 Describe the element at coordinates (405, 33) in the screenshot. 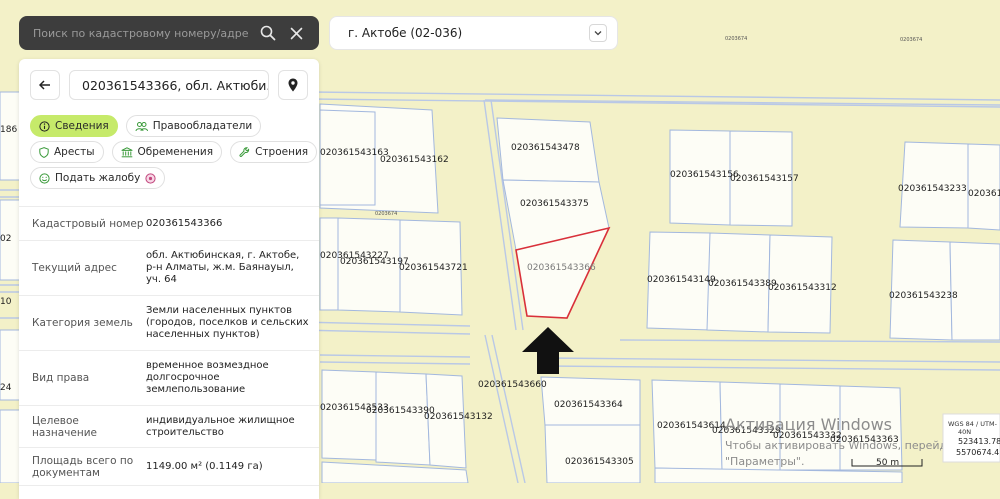

I see `region-select-value: г. Актобе (02-036)` at that location.